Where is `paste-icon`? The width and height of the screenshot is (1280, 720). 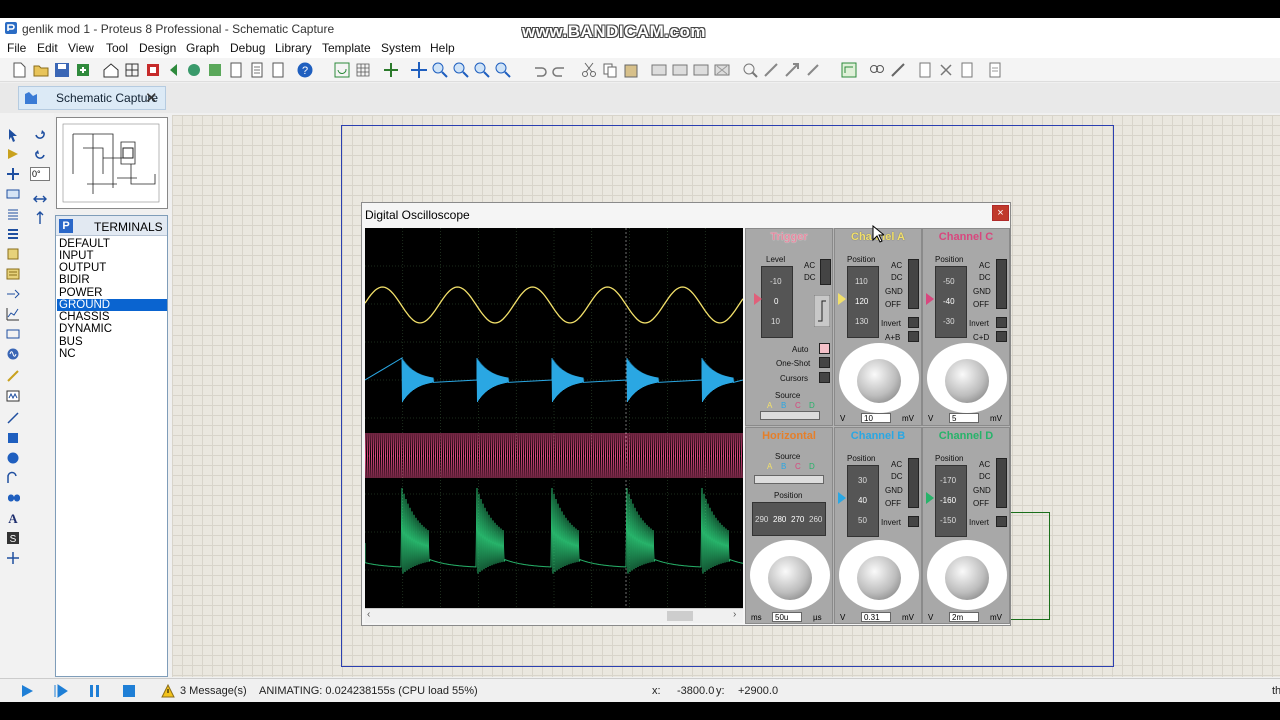
paste-icon is located at coordinates (631, 70).